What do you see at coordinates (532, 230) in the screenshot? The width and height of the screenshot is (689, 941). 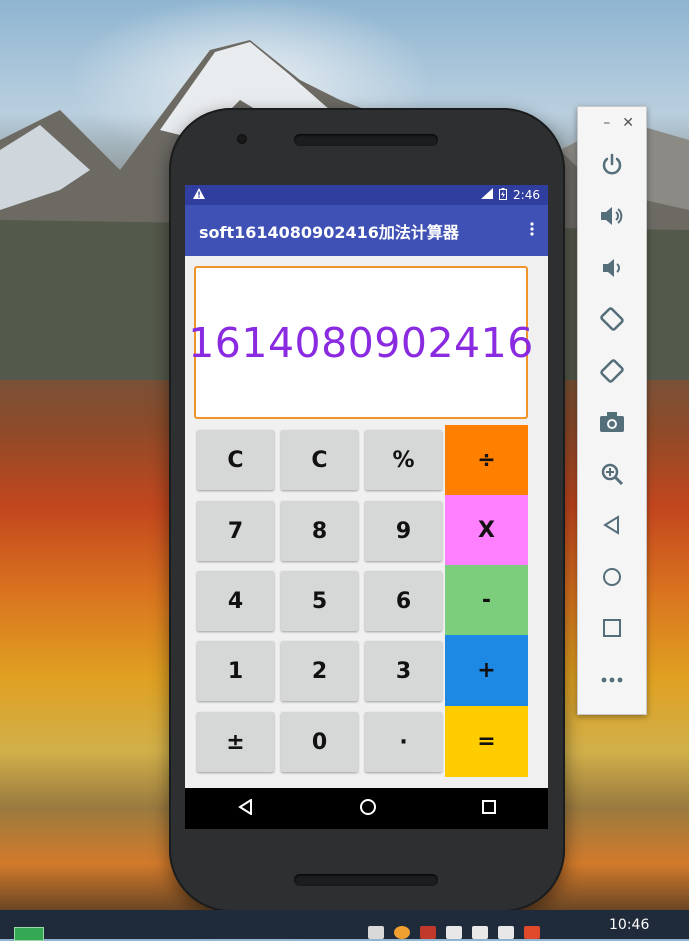 I see `more-vert-icon` at bounding box center [532, 230].